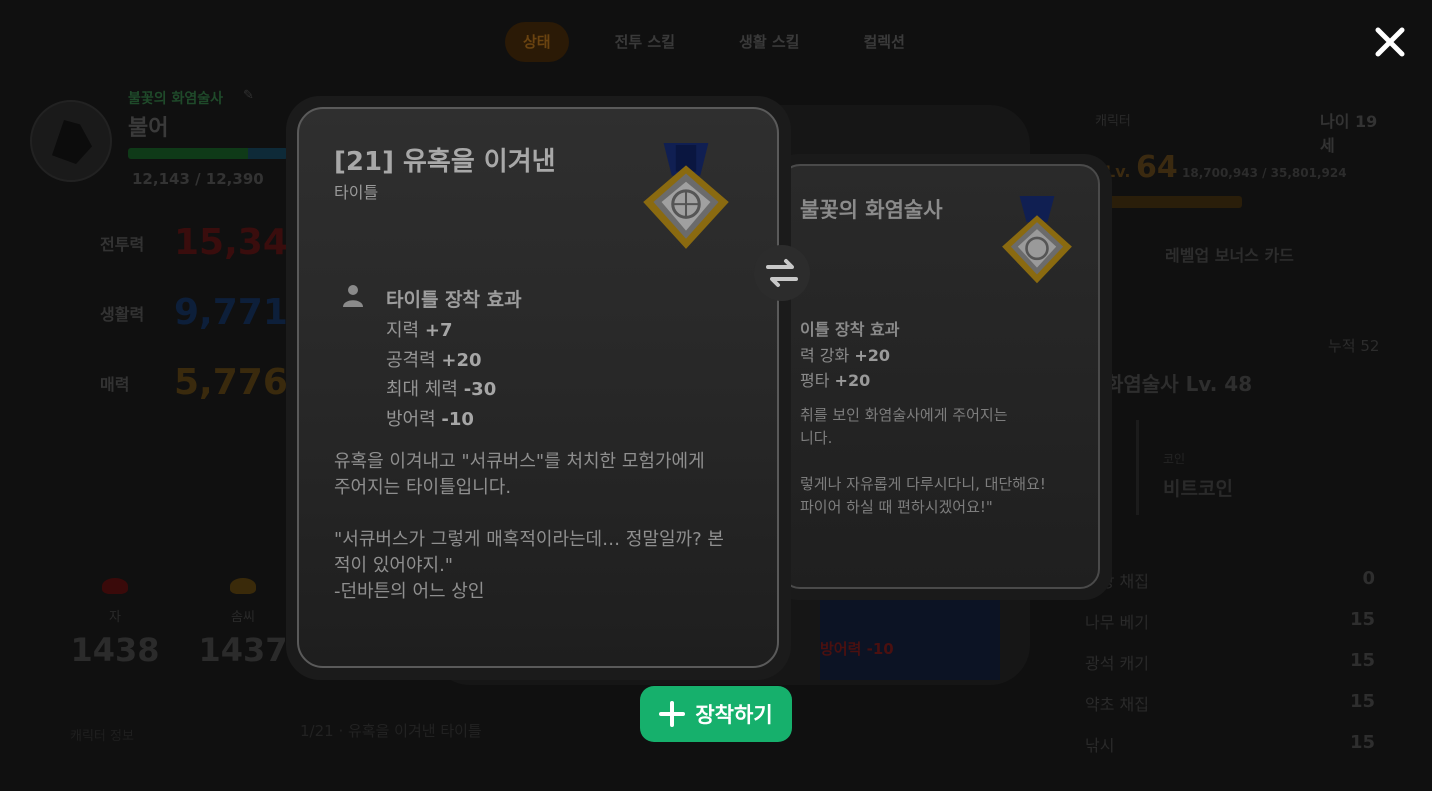  Describe the element at coordinates (714, 42) in the screenshot. I see `background-tabs: 상태 전투 스킬 생활 스킬 컬렉션` at that location.